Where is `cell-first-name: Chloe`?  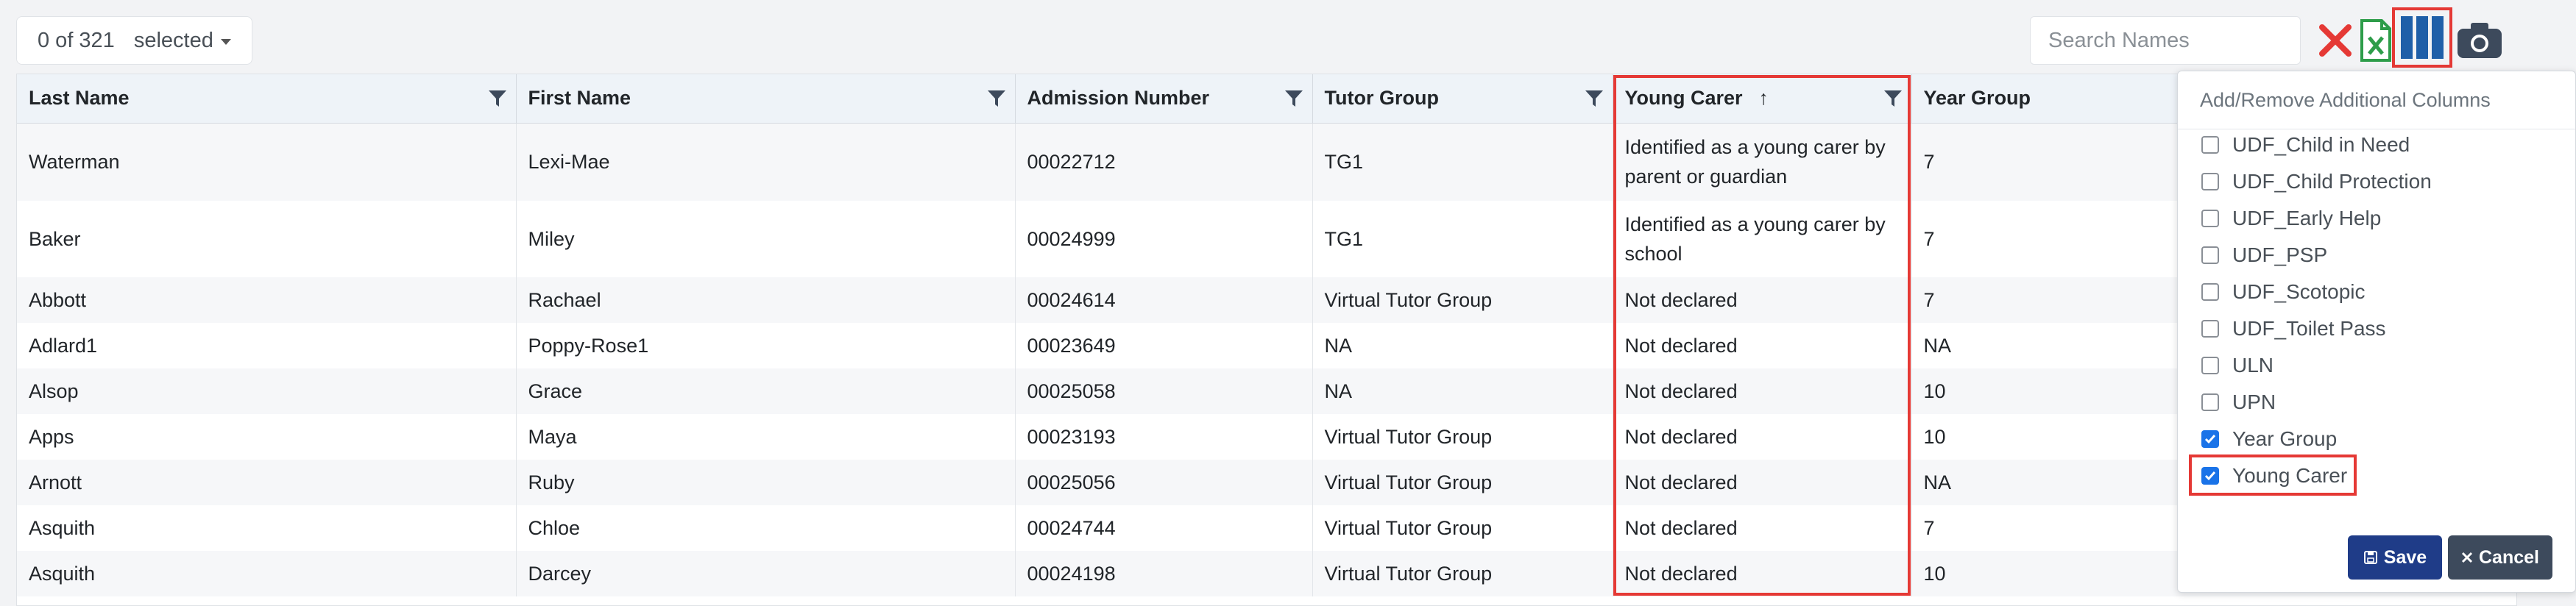 cell-first-name: Chloe is located at coordinates (766, 528).